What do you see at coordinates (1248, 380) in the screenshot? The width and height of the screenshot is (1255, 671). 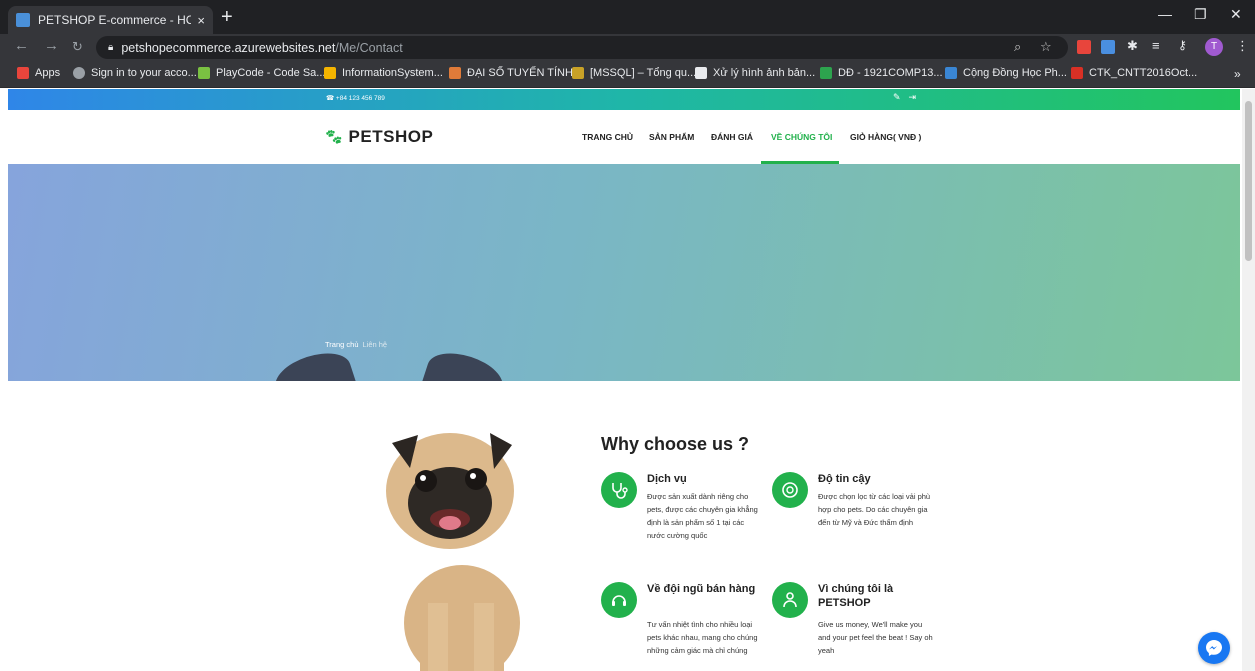 I see `page-scrollbar` at bounding box center [1248, 380].